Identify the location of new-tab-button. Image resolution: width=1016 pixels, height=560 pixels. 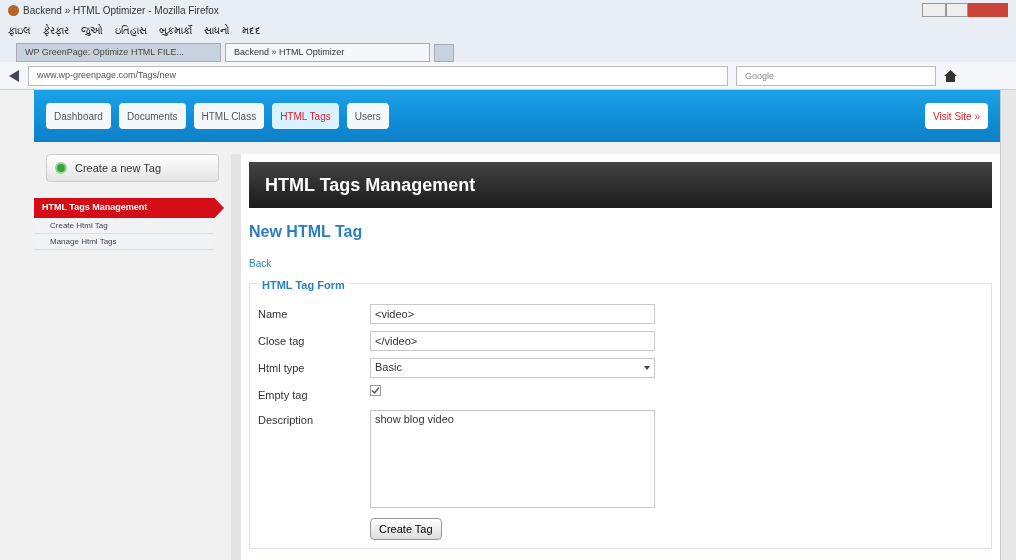
(444, 53).